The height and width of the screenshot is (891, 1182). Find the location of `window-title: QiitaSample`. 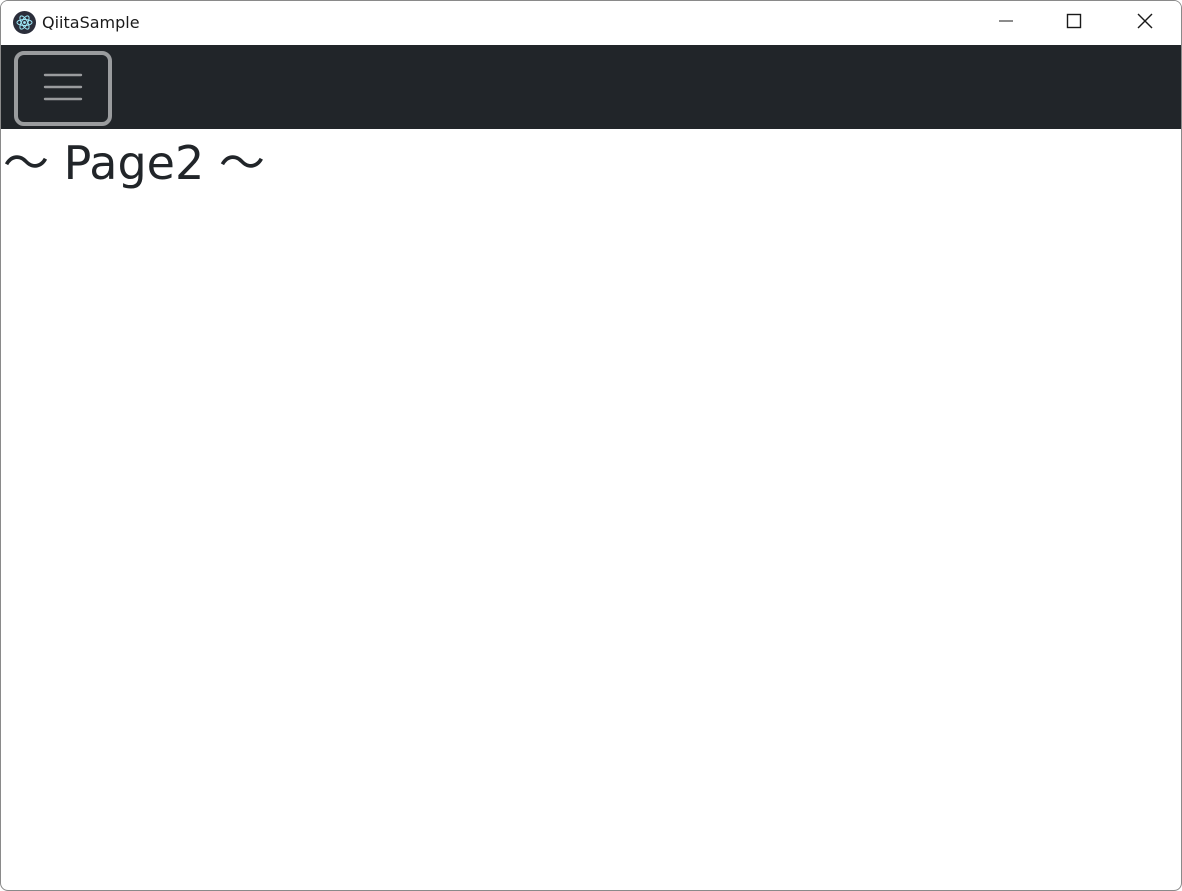

window-title: QiitaSample is located at coordinates (91, 22).